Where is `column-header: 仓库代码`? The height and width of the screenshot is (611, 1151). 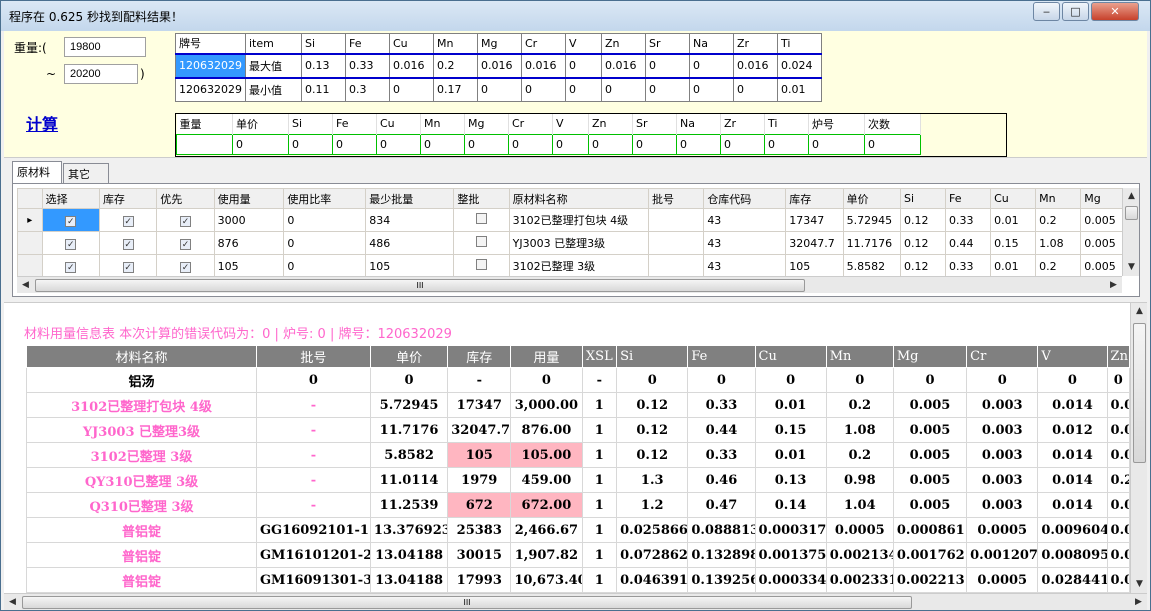
column-header: 仓库代码 is located at coordinates (745, 198).